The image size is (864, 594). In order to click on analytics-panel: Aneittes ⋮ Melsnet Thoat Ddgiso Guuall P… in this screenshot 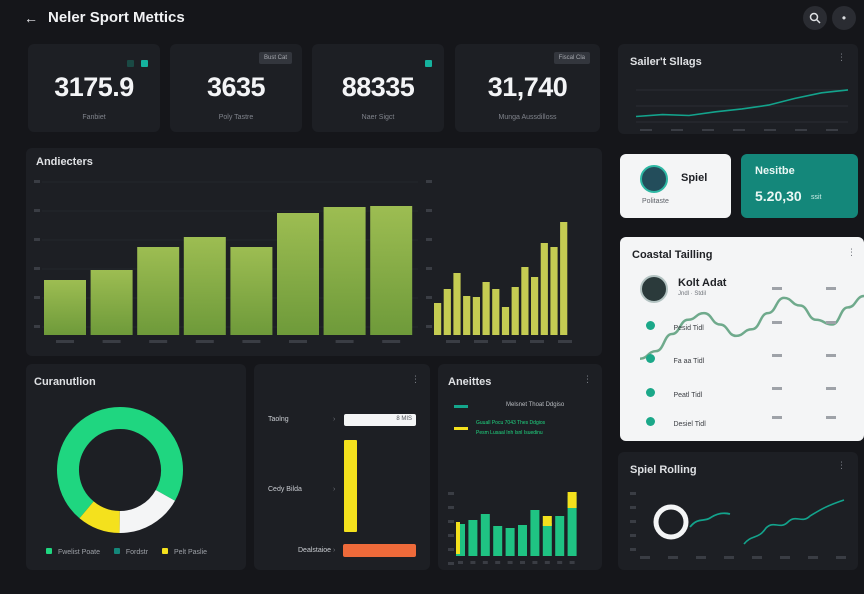, I will do `click(520, 467)`.